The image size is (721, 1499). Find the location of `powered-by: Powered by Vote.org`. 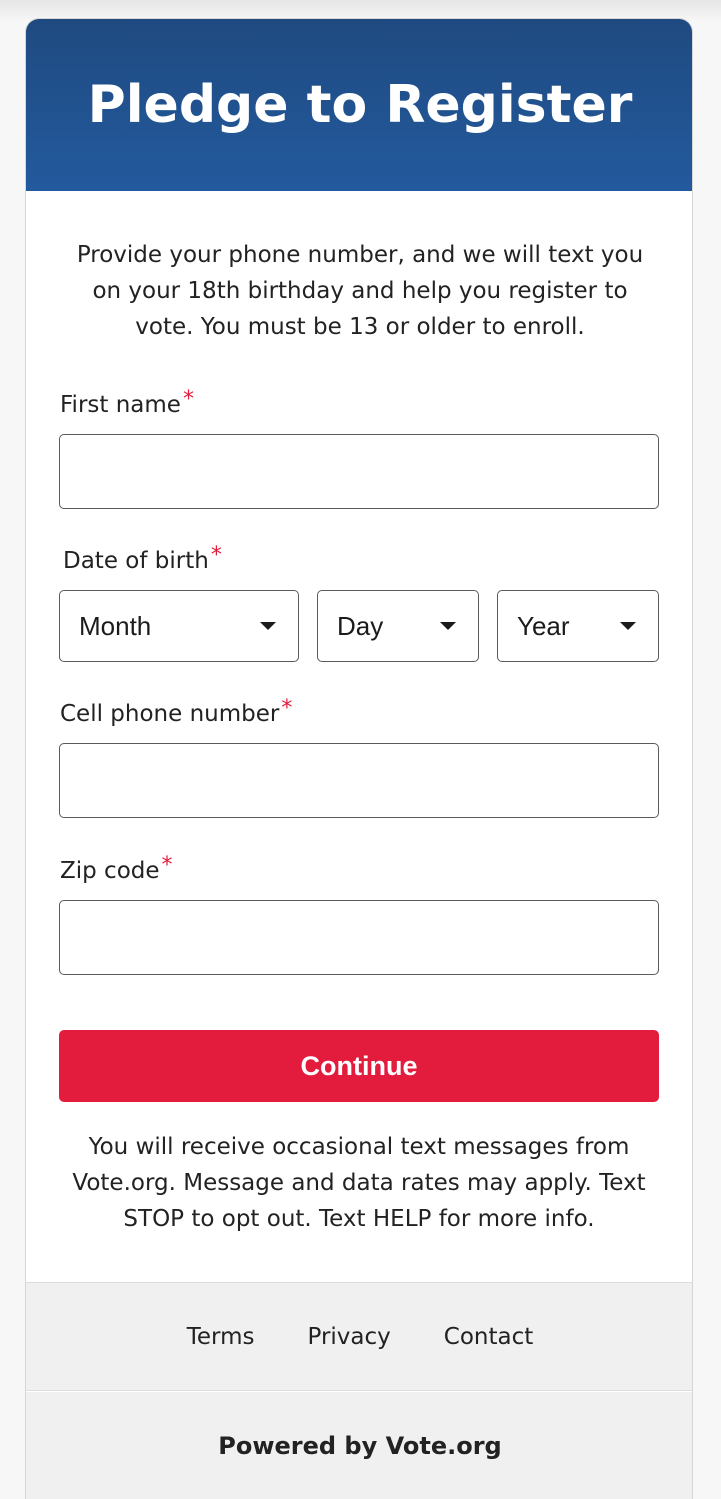

powered-by: Powered by Vote.org is located at coordinates (359, 1445).